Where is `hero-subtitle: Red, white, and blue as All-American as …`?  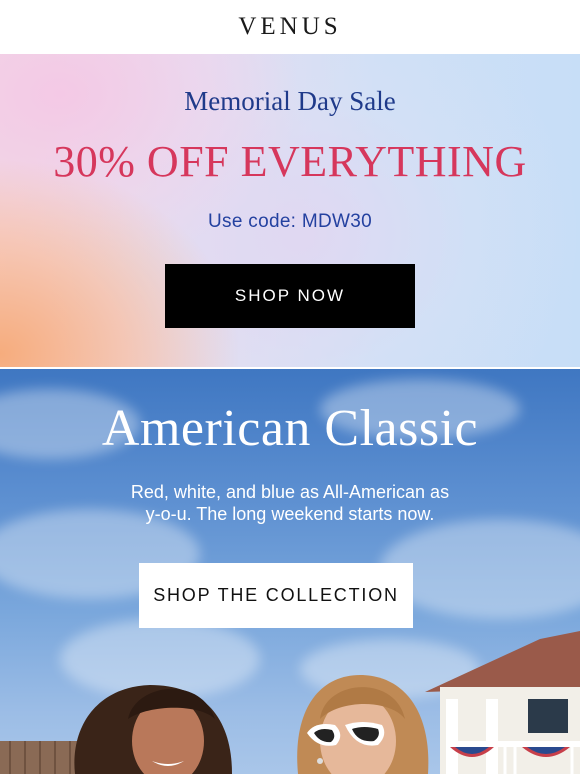 hero-subtitle: Red, white, and blue as All-American as … is located at coordinates (290, 503).